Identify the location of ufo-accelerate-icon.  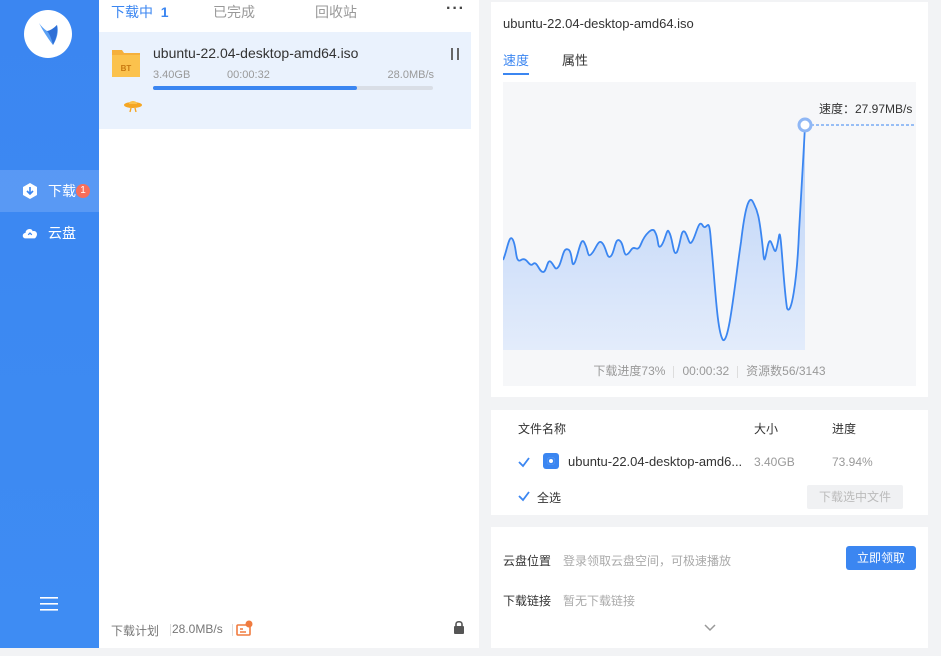
(133, 106).